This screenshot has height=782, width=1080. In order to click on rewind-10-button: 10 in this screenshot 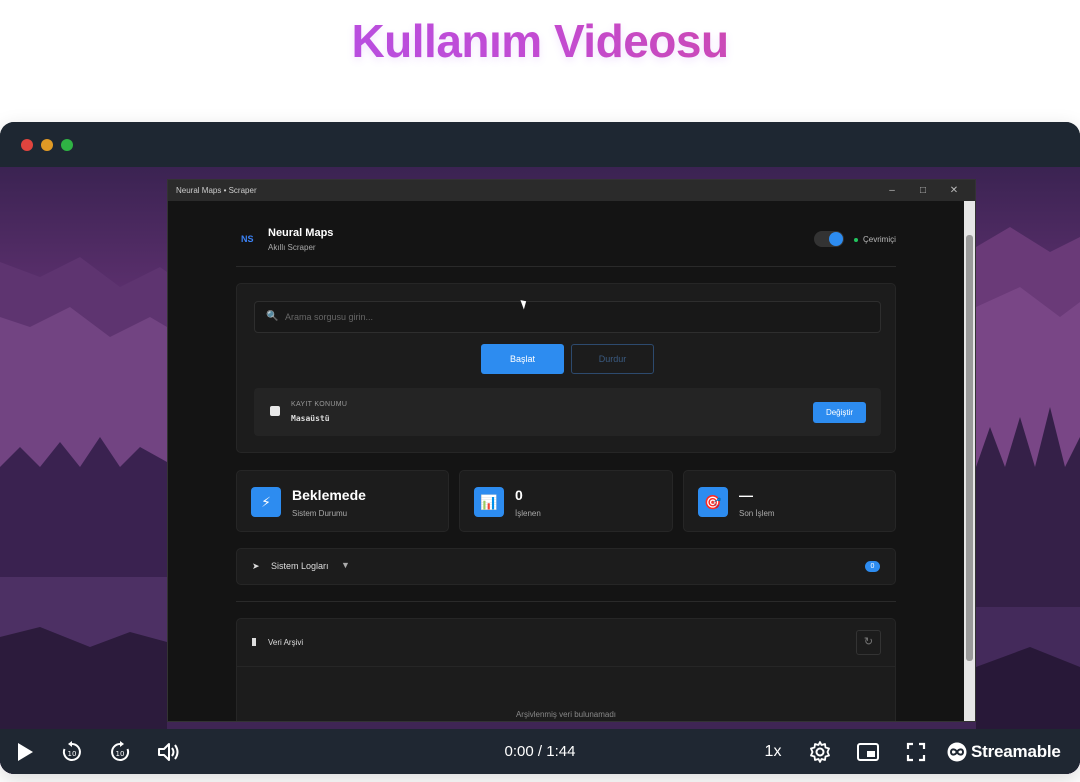, I will do `click(72, 751)`.